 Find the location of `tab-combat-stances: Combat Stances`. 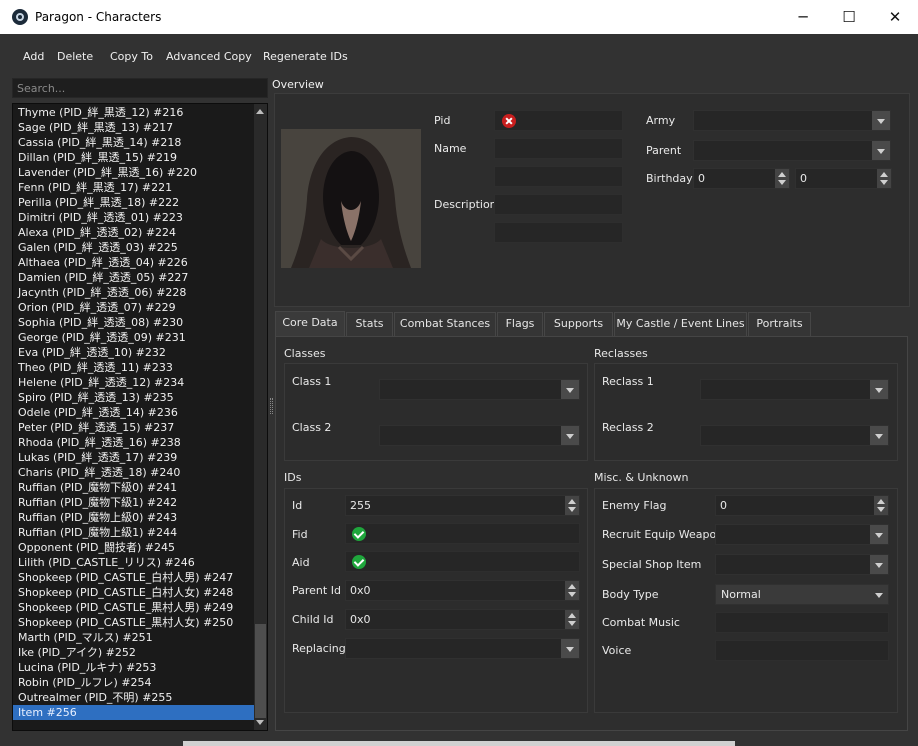

tab-combat-stances: Combat Stances is located at coordinates (445, 324).